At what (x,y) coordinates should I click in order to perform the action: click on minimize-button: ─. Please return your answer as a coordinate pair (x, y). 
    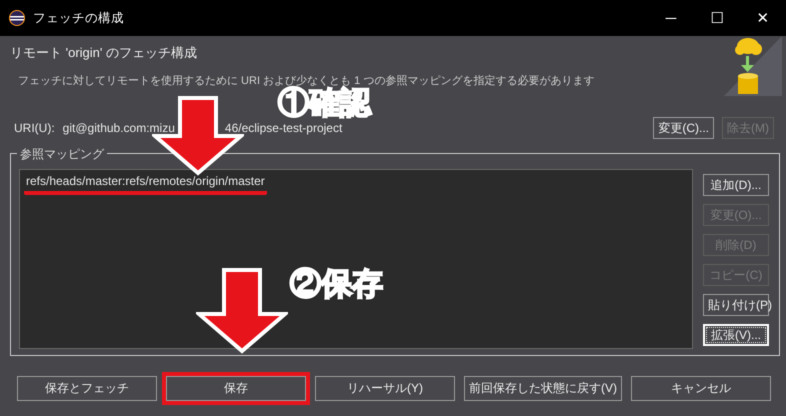
    Looking at the image, I should click on (671, 18).